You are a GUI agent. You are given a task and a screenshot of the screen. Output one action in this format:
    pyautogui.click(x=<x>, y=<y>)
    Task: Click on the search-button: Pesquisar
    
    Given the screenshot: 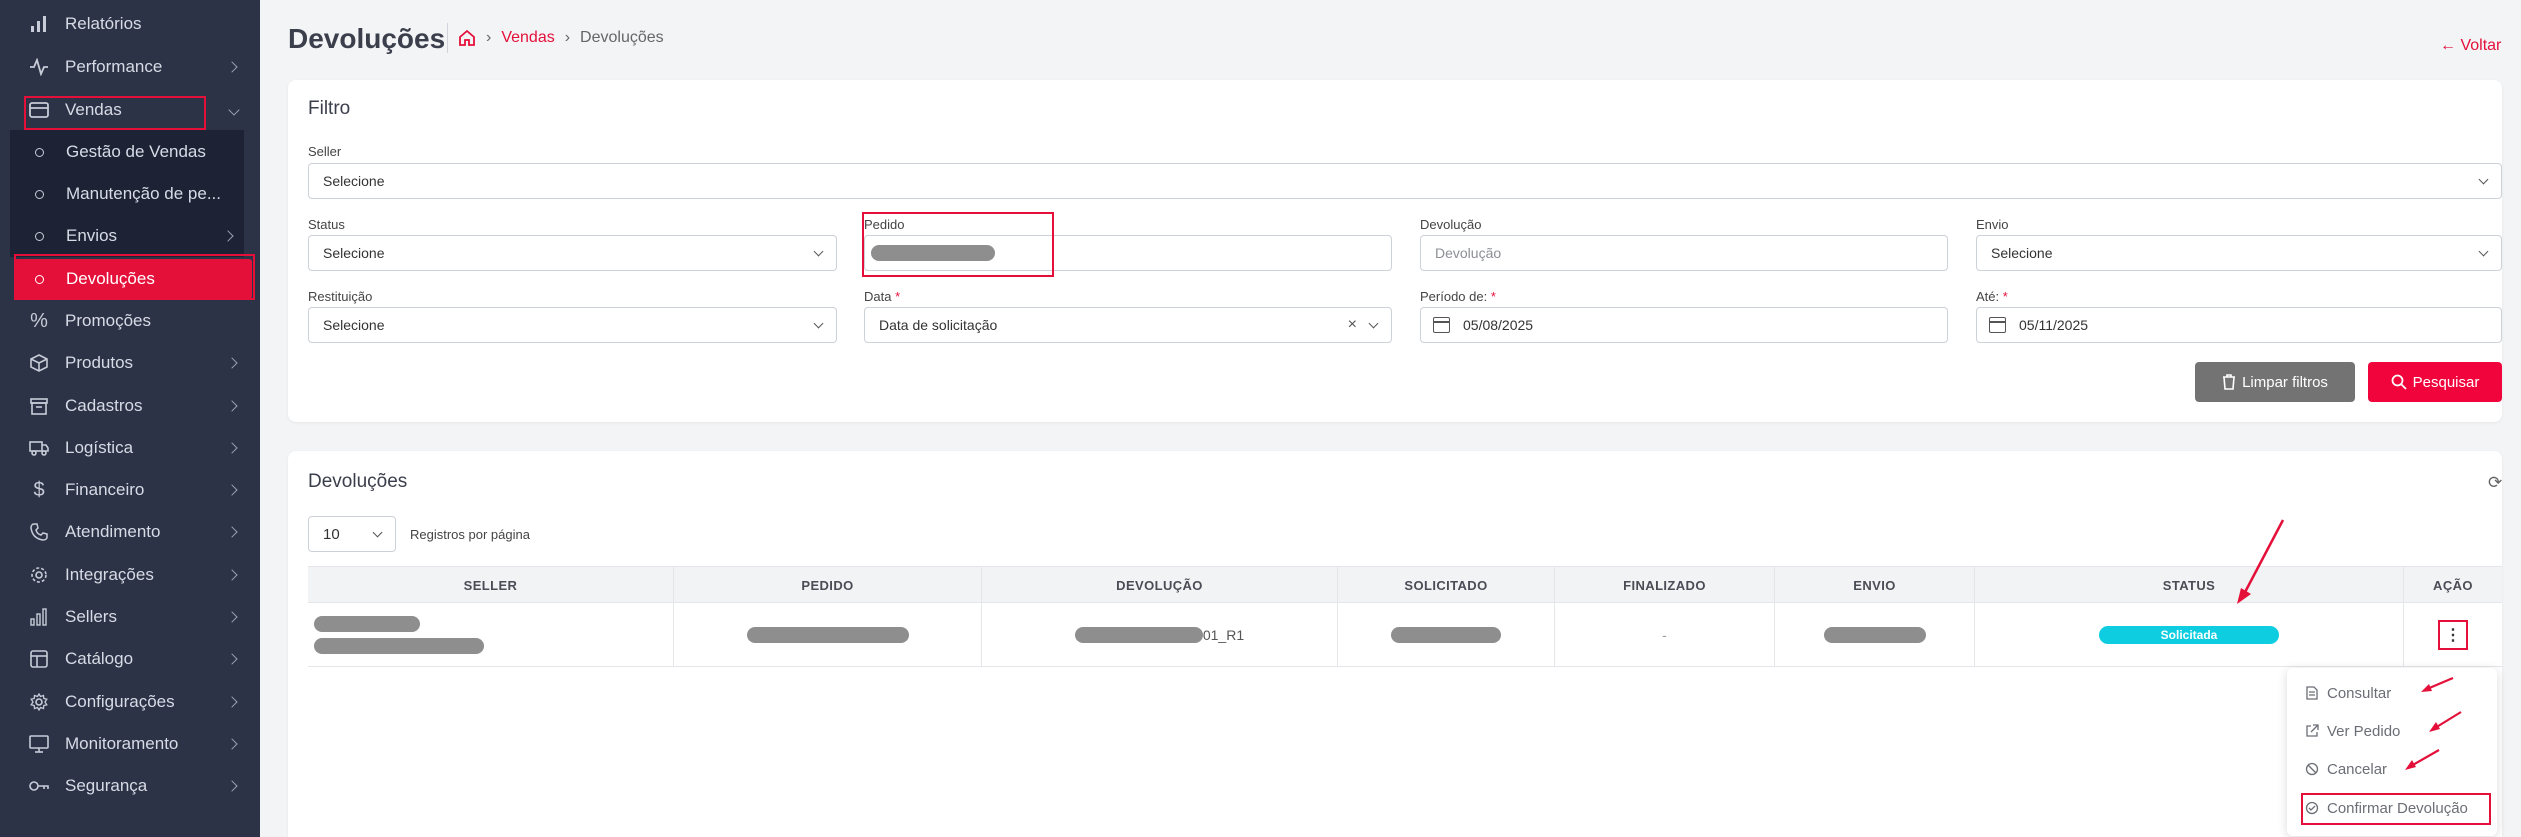 What is the action you would take?
    pyautogui.click(x=2435, y=382)
    